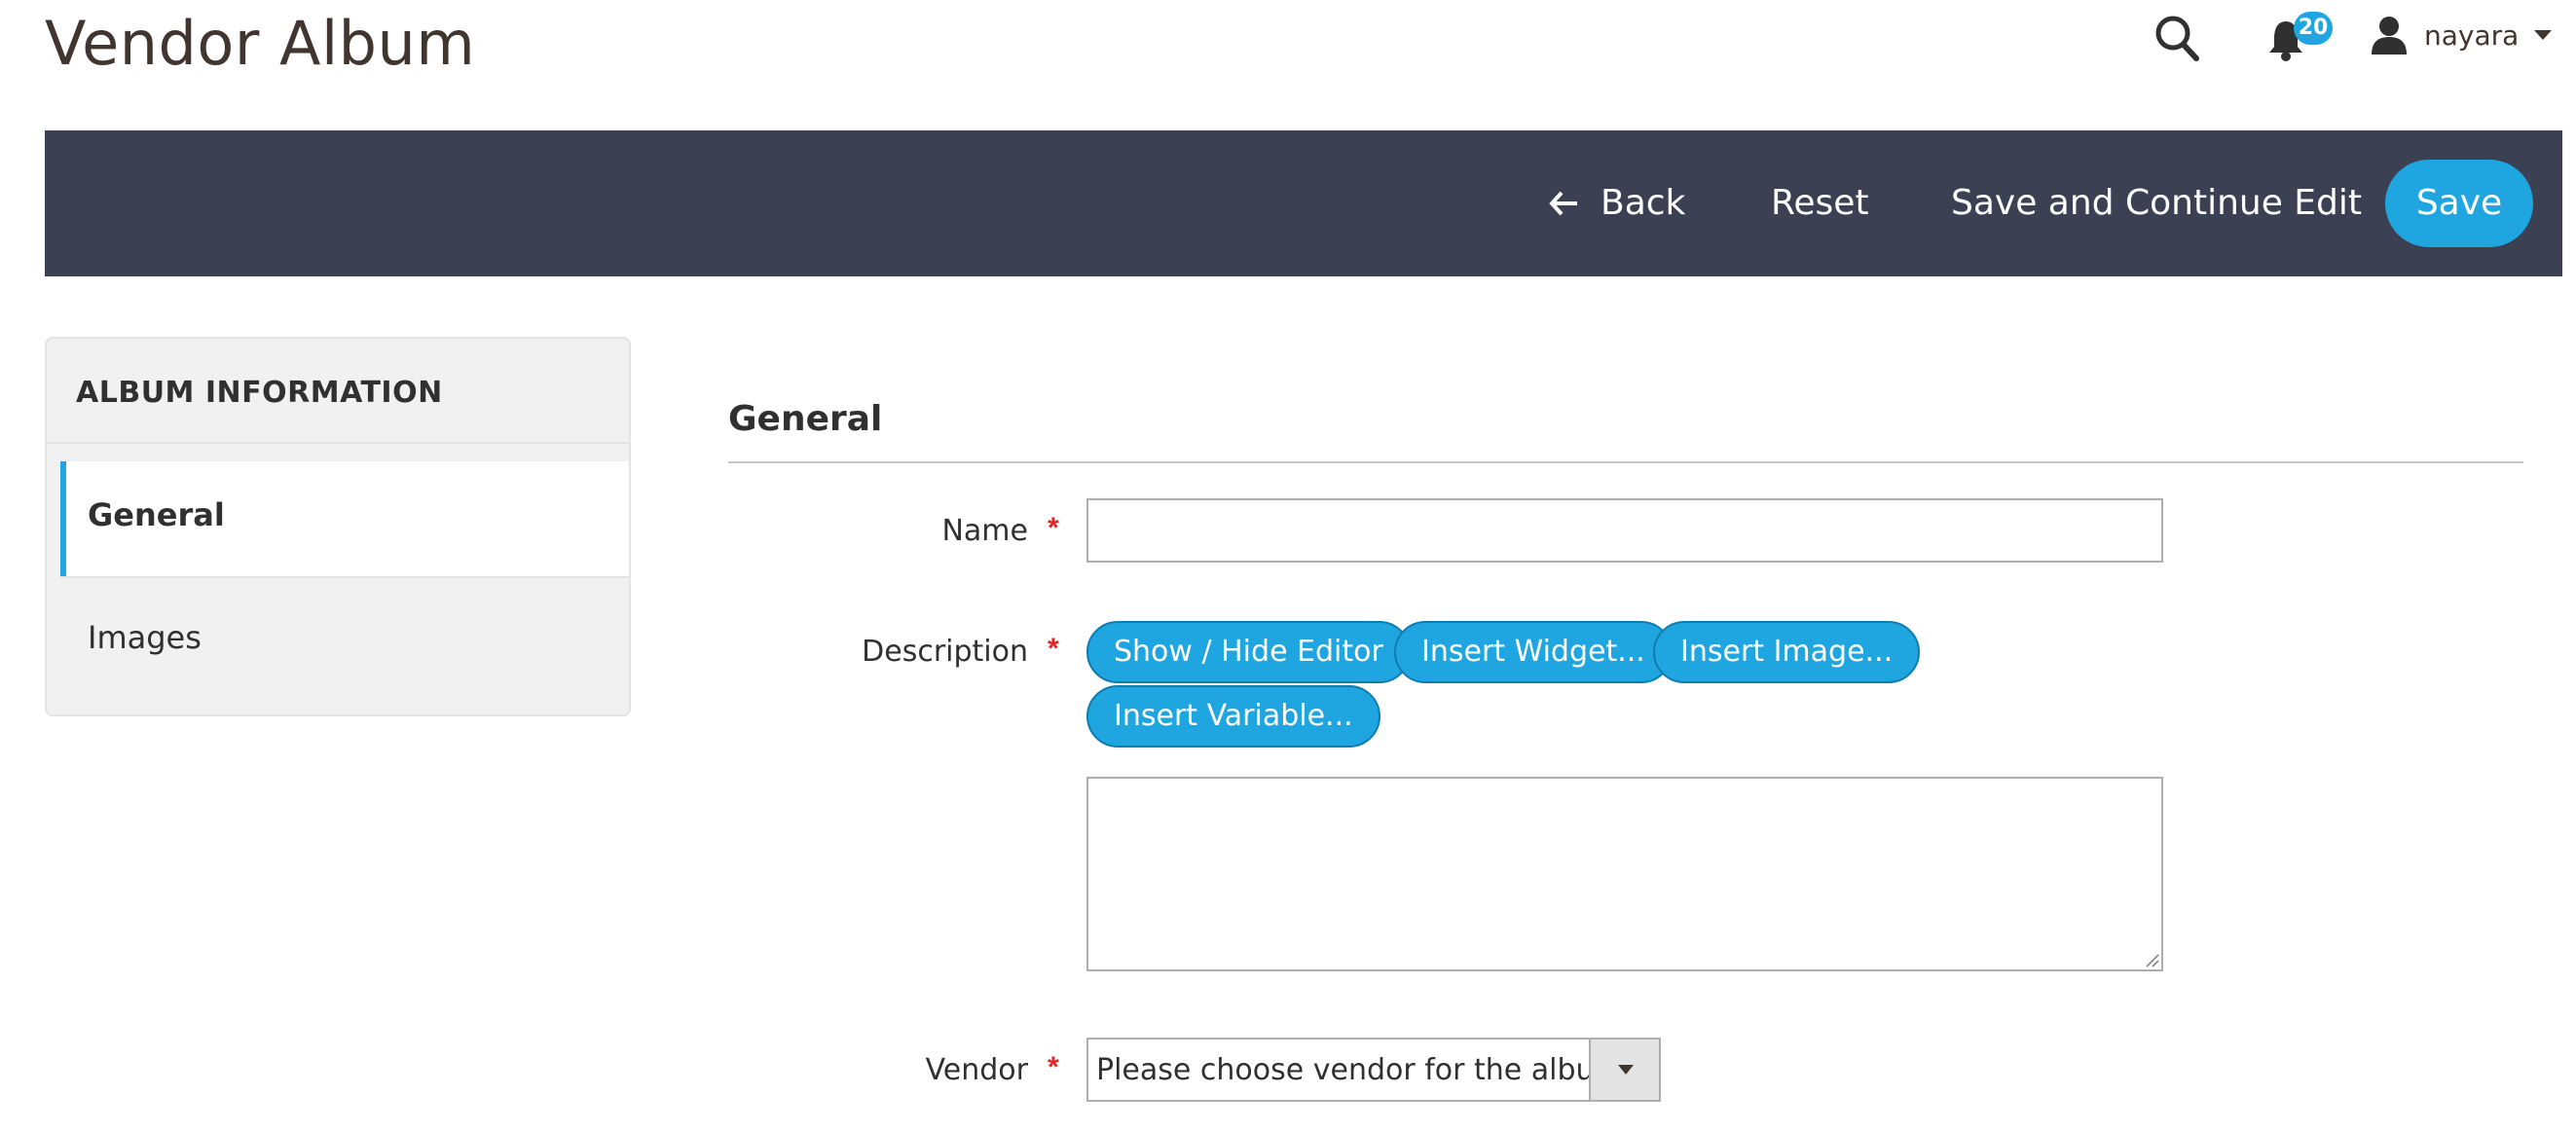 This screenshot has height=1131, width=2576. I want to click on vendor-select: Please choose vendor for the album, so click(1373, 1070).